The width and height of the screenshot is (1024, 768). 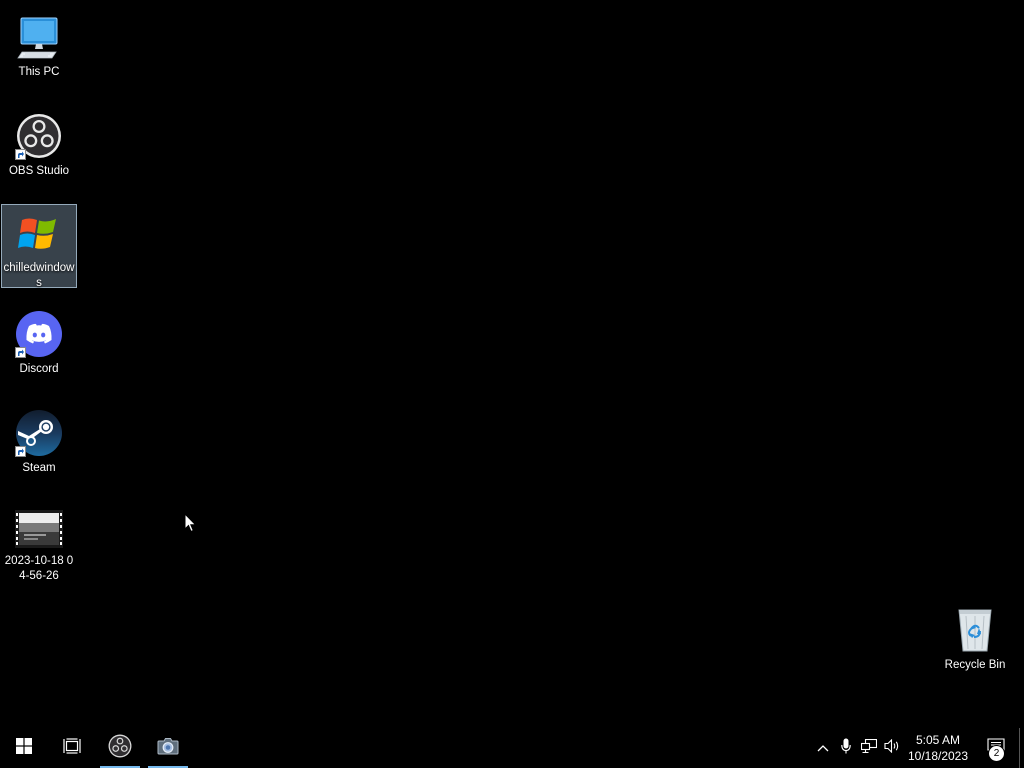 I want to click on desktop-icon-video-file: 2023-10-18 04-56-26, so click(x=39, y=543).